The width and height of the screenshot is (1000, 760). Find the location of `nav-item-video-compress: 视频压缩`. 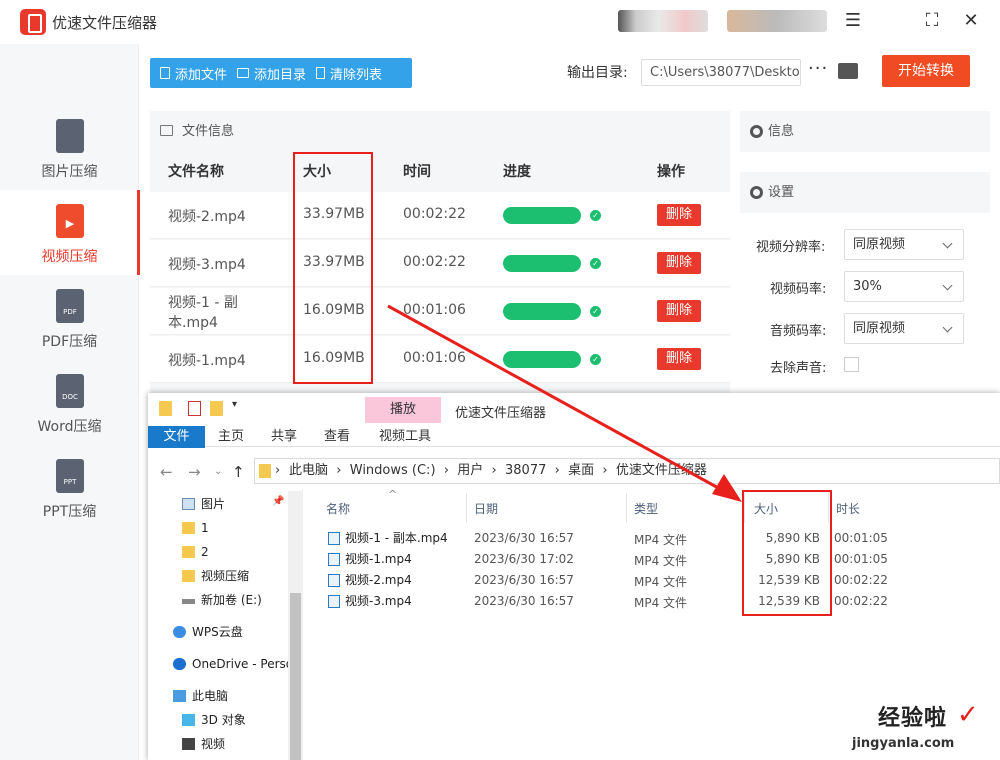

nav-item-video-compress: 视频压缩 is located at coordinates (215, 576).